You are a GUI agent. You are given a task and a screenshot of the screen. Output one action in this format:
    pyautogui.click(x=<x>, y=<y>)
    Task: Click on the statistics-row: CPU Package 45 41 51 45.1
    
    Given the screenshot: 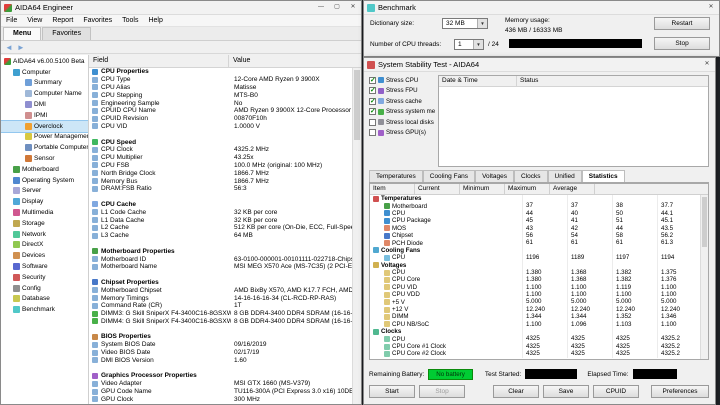 What is the action you would take?
    pyautogui.click(x=535, y=221)
    